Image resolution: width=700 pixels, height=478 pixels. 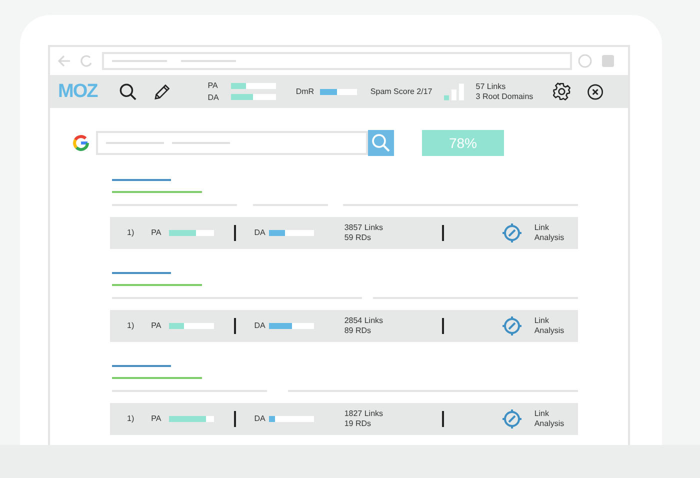 I want to click on search-button, so click(x=381, y=143).